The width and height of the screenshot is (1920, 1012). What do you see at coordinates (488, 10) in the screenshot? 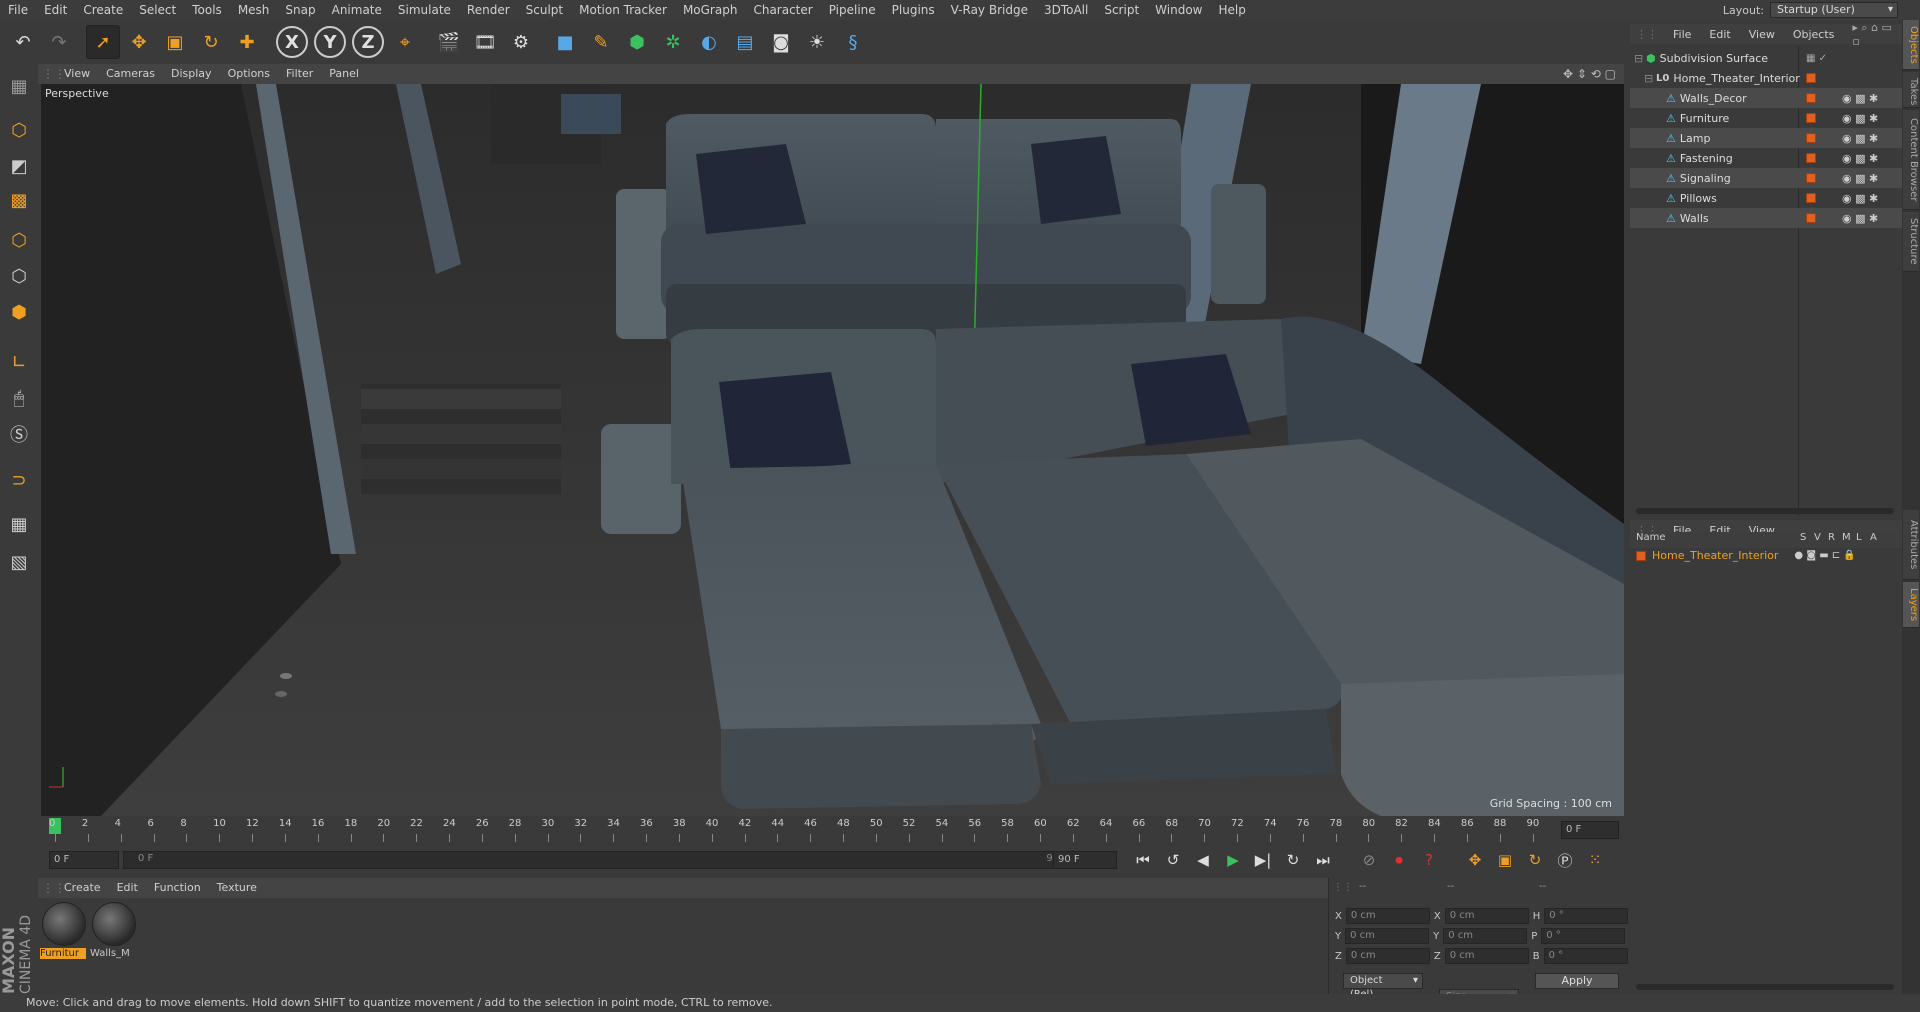
I see `menu-render: Render` at bounding box center [488, 10].